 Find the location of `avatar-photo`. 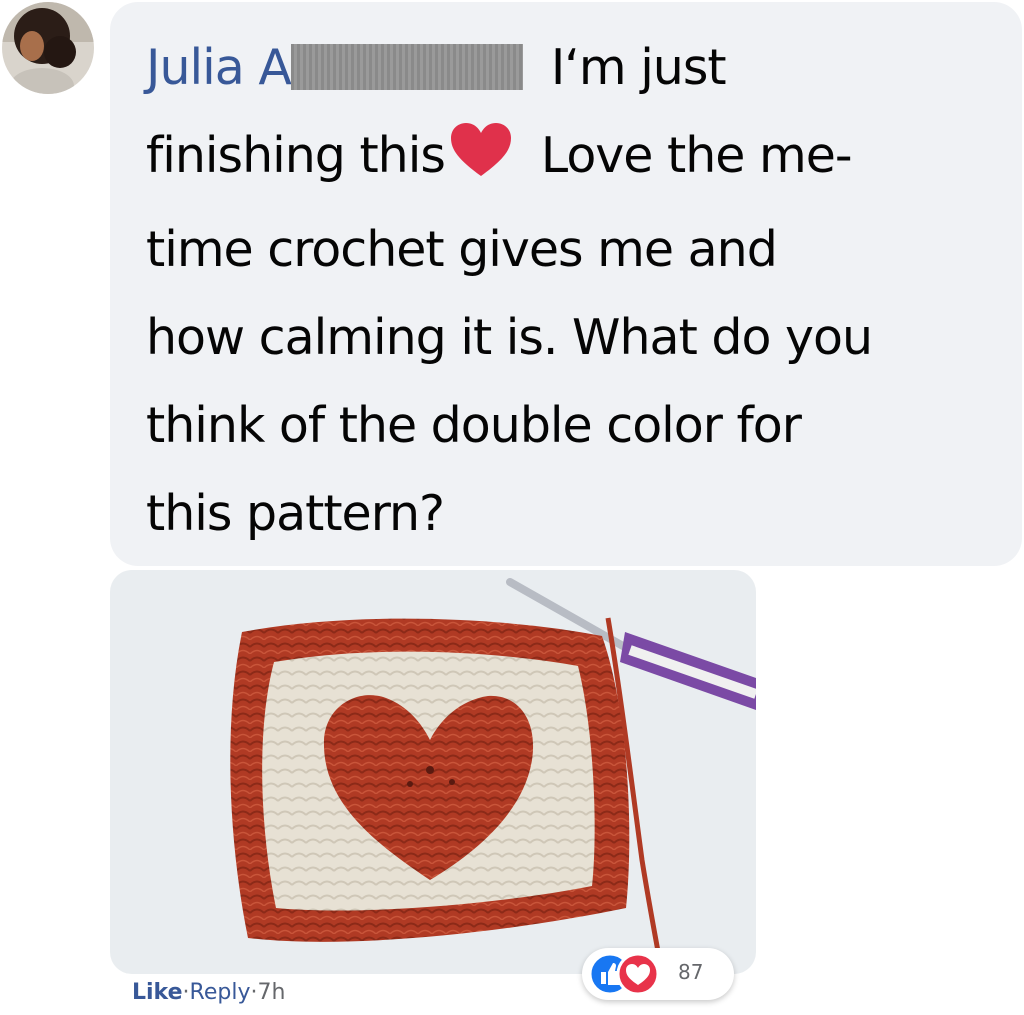

avatar-photo is located at coordinates (48, 48).